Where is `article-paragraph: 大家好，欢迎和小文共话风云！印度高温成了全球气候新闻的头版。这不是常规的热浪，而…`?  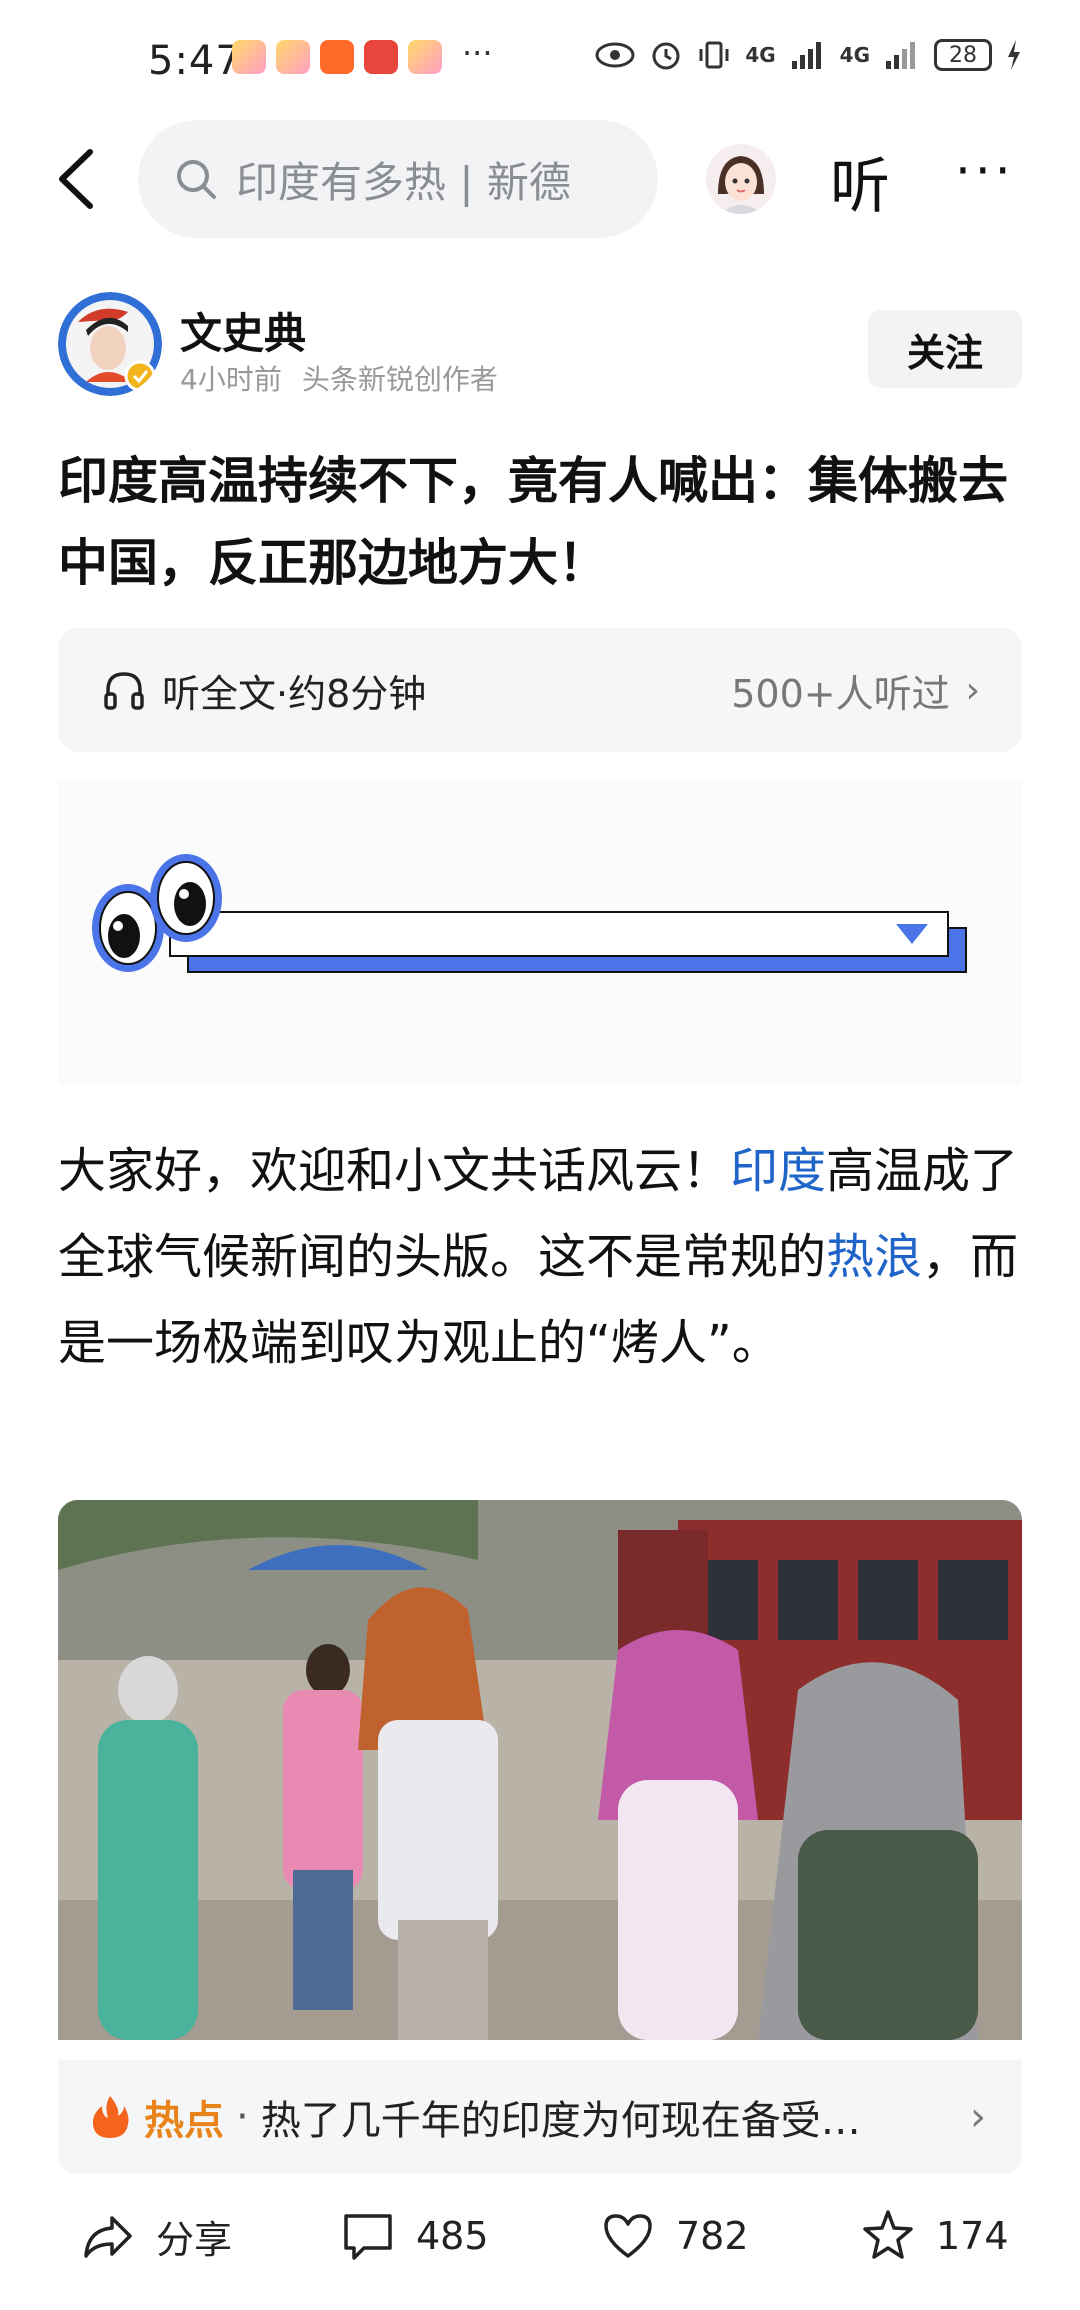 article-paragraph: 大家好，欢迎和小文共话风云！印度高温成了全球气候新闻的头版。这不是常规的热浪，而… is located at coordinates (540, 1257).